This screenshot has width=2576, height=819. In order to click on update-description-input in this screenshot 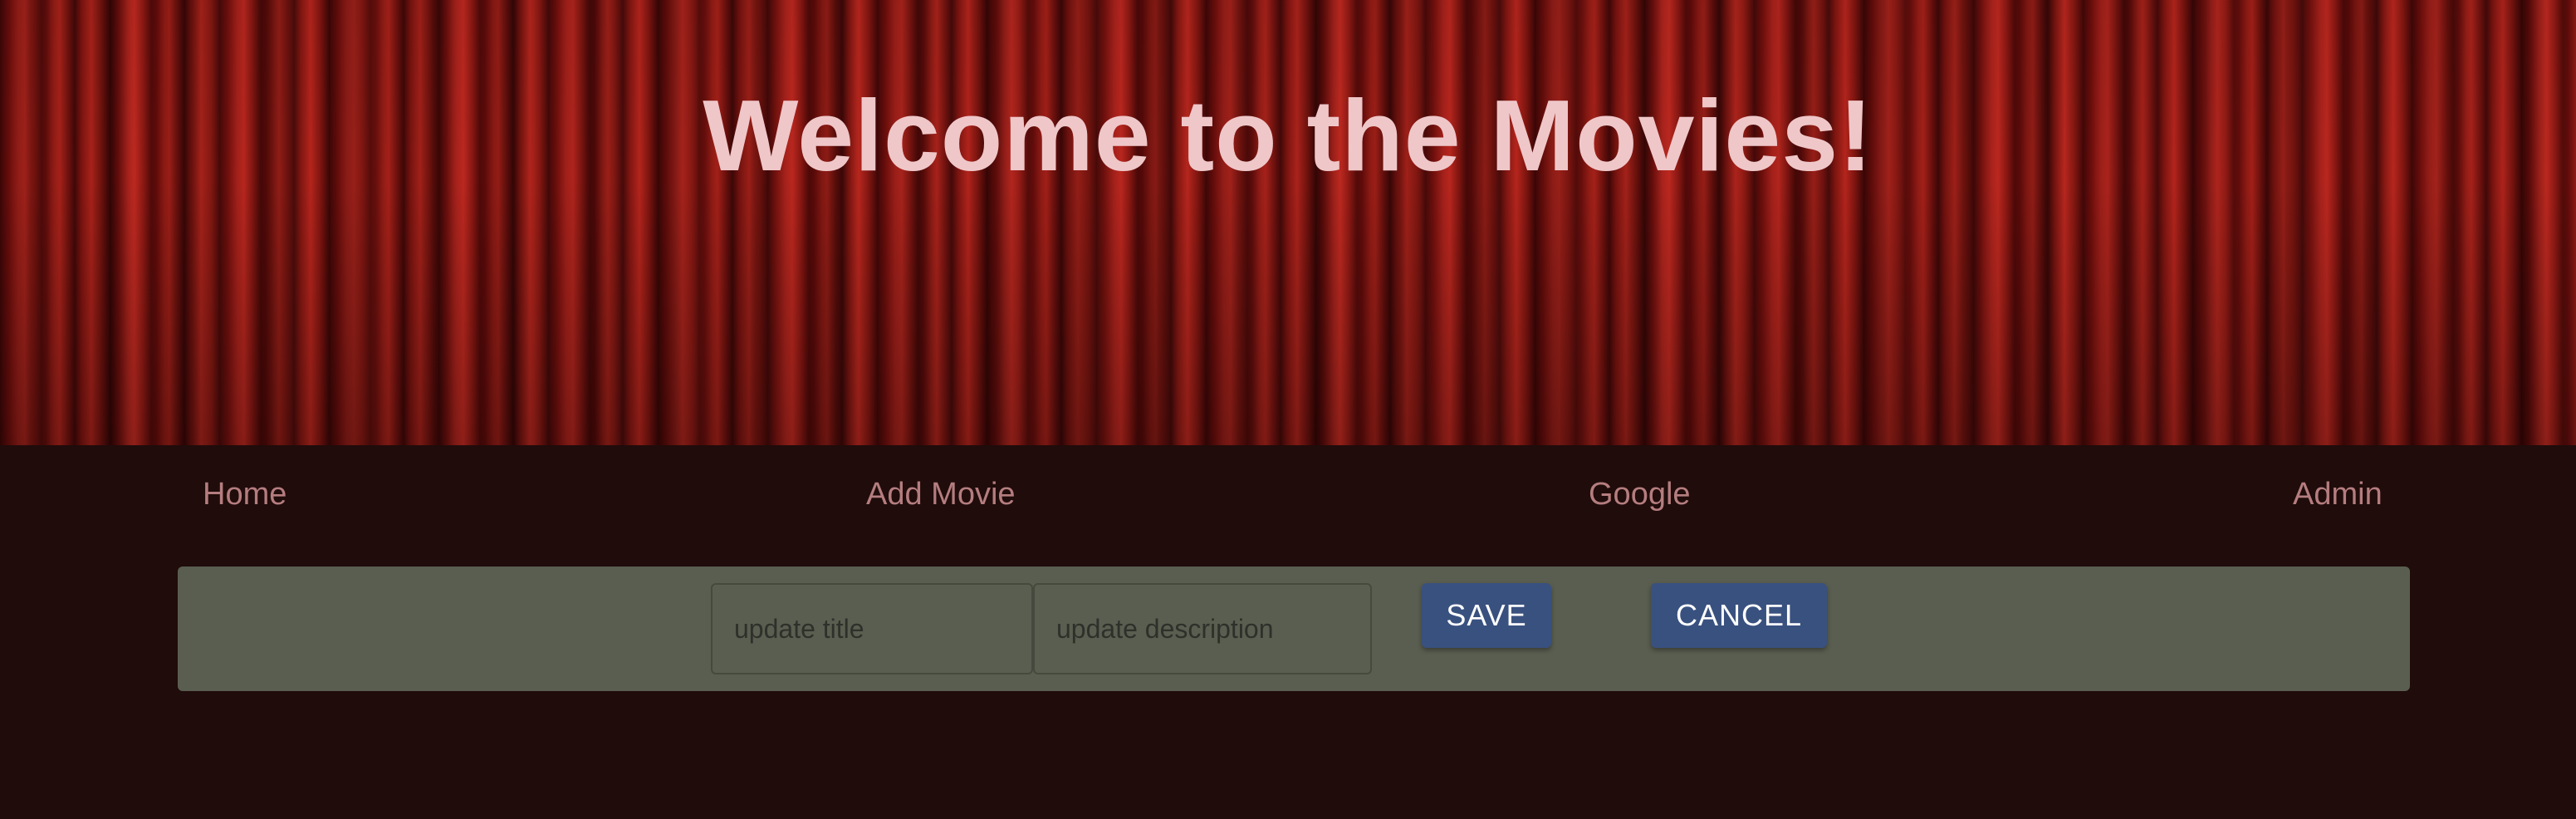, I will do `click(1203, 628)`.